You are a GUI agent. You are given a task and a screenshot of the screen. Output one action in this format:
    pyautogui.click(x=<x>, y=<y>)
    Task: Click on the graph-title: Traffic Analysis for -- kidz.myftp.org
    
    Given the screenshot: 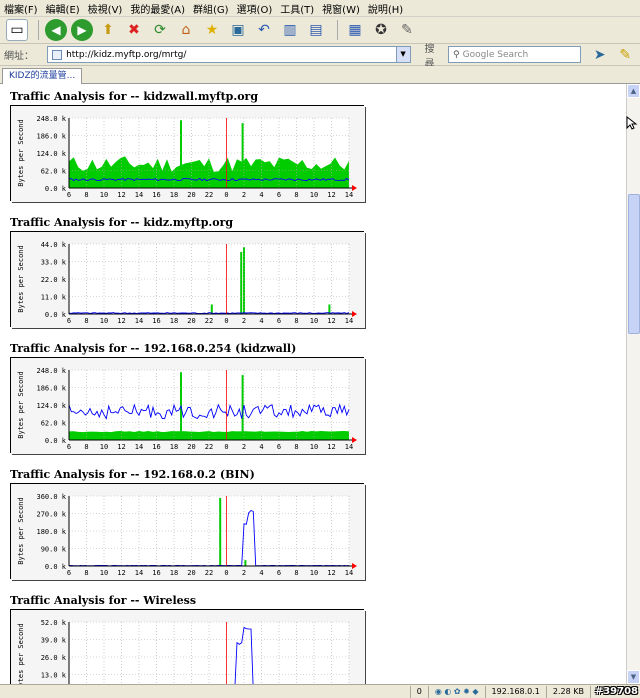 What is the action you would take?
    pyautogui.click(x=122, y=222)
    